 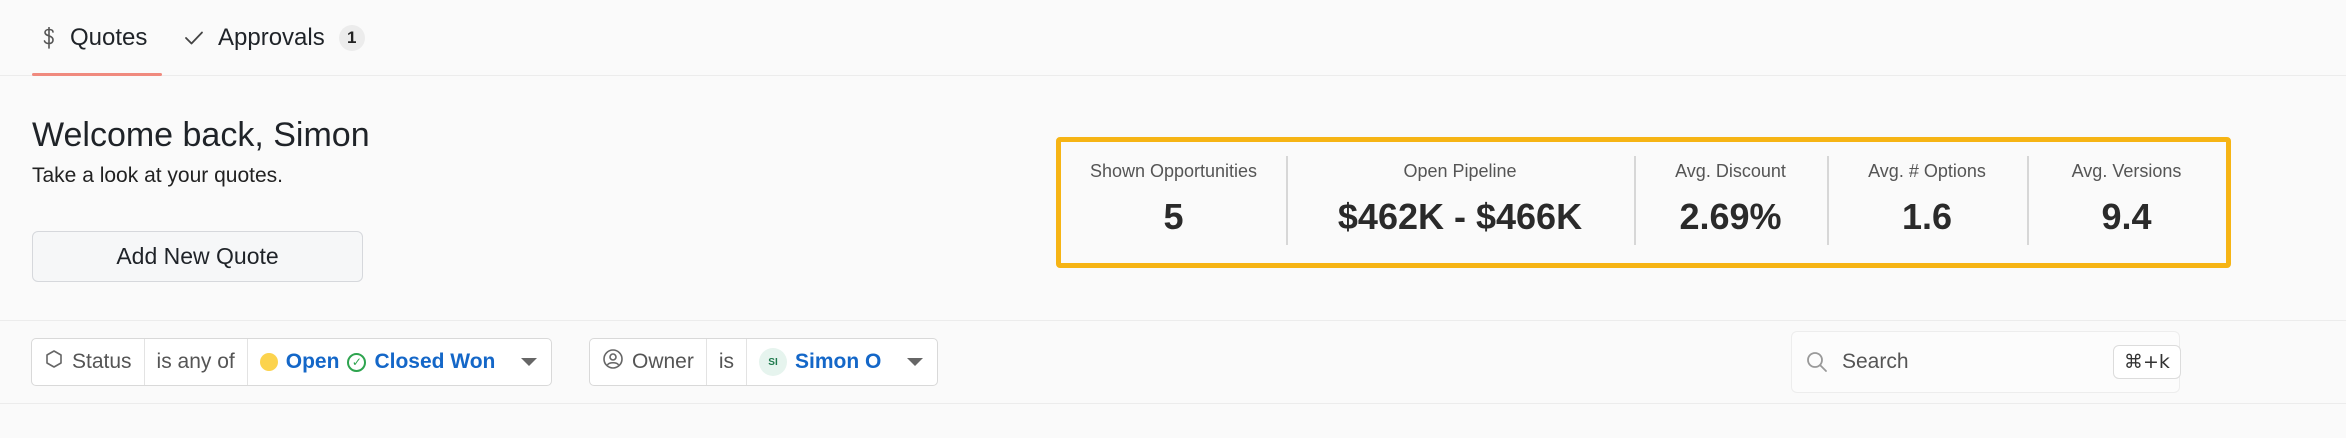 What do you see at coordinates (194, 38) in the screenshot?
I see `check-icon` at bounding box center [194, 38].